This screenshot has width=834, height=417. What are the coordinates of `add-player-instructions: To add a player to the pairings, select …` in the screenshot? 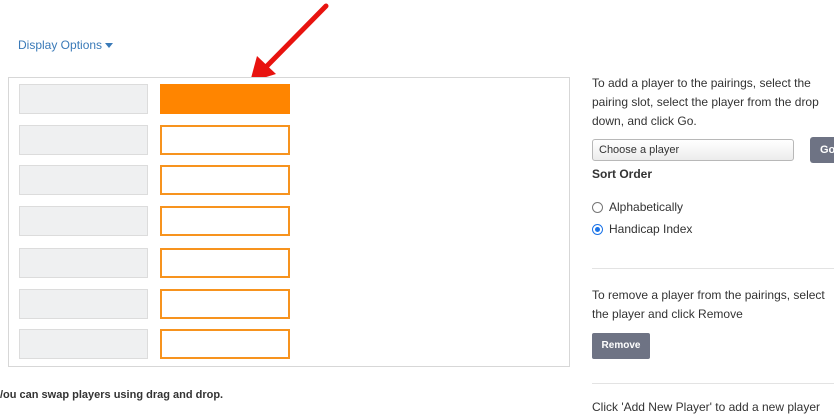 It's located at (705, 102).